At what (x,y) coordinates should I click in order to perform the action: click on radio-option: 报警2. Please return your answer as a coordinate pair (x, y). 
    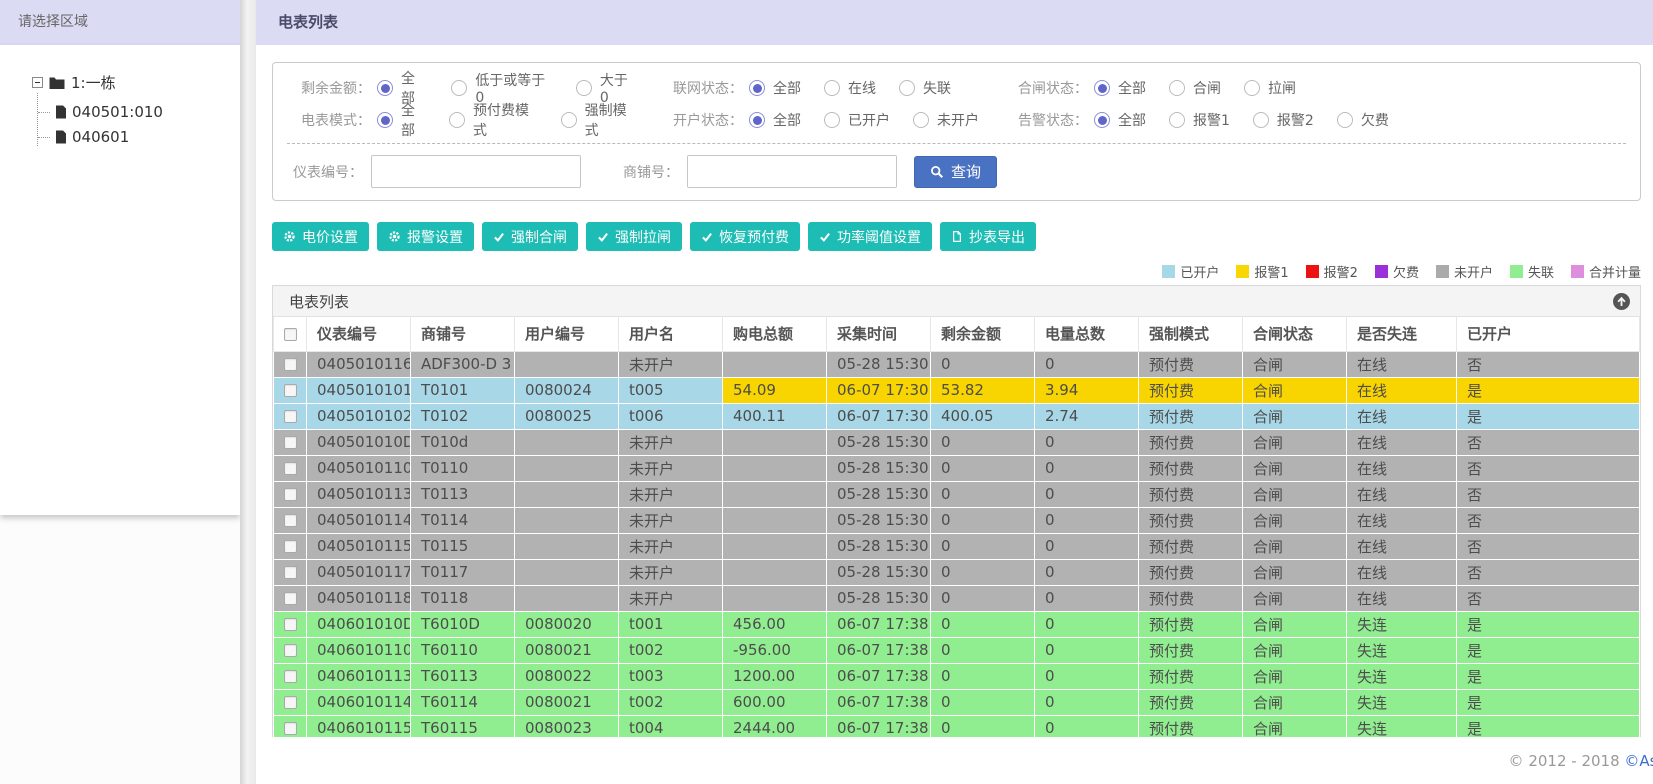
    Looking at the image, I should click on (1283, 120).